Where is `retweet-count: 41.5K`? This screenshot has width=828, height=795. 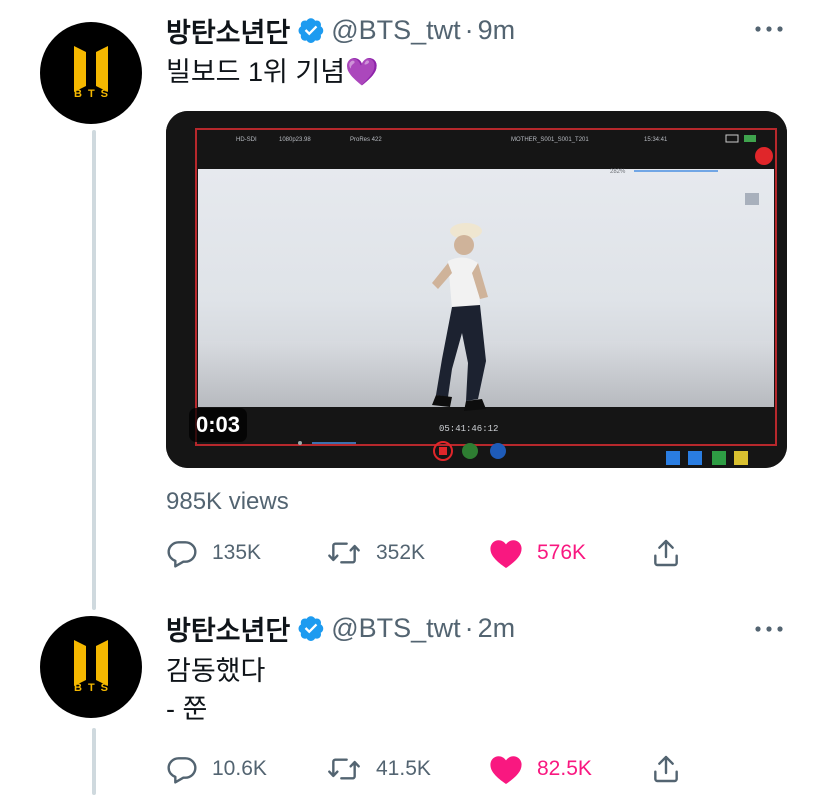 retweet-count: 41.5K is located at coordinates (403, 768).